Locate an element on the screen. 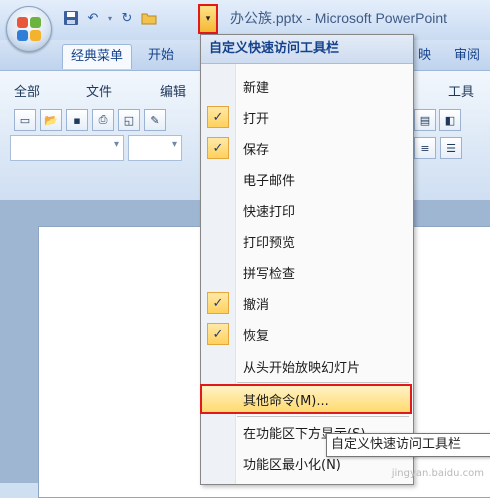 This screenshot has width=490, height=498. menu-title: 自定义快速访问工具栏 is located at coordinates (307, 49).